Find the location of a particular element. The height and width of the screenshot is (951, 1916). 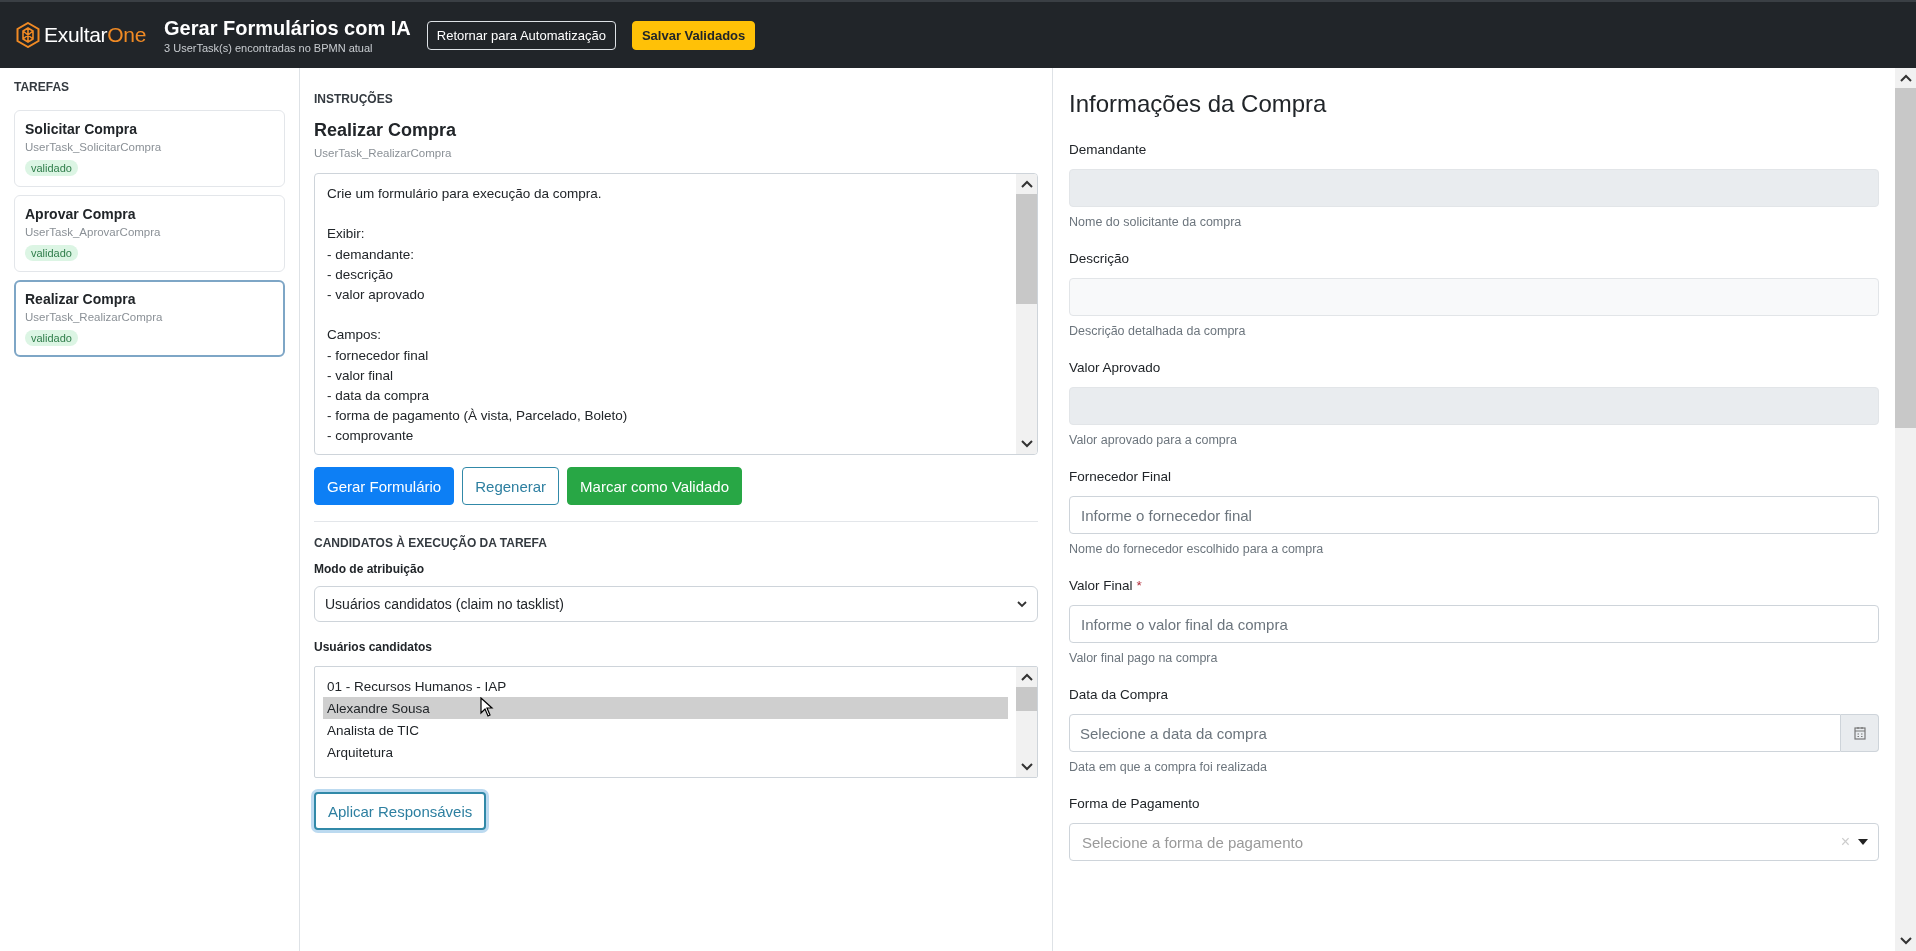

task-name: Realizar Compra is located at coordinates (81, 299).